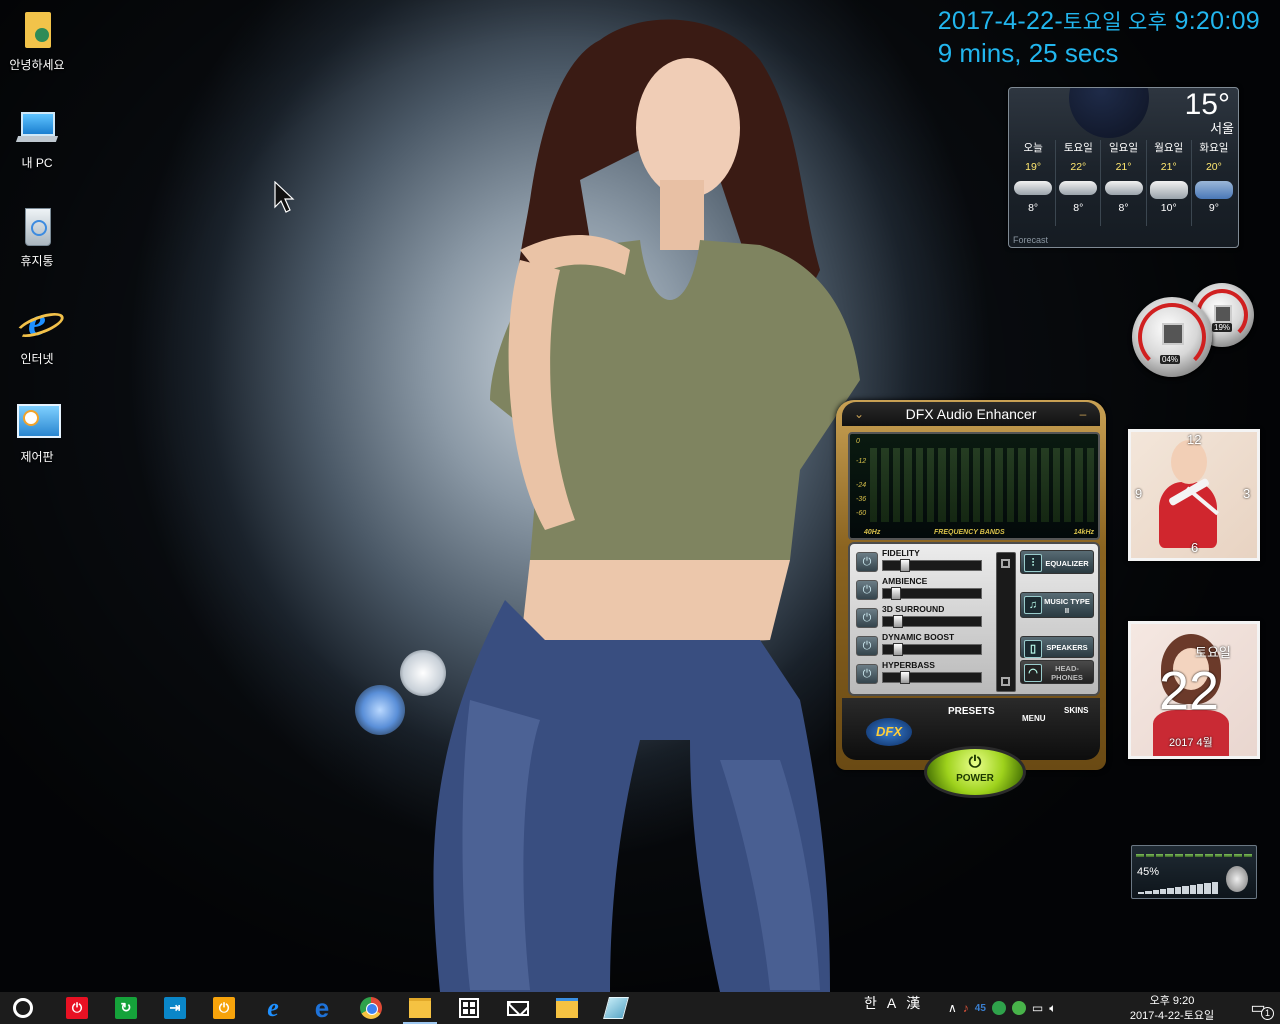 The height and width of the screenshot is (1024, 1280). I want to click on equalizer-button: ⫶ EQUALIZER, so click(1057, 562).